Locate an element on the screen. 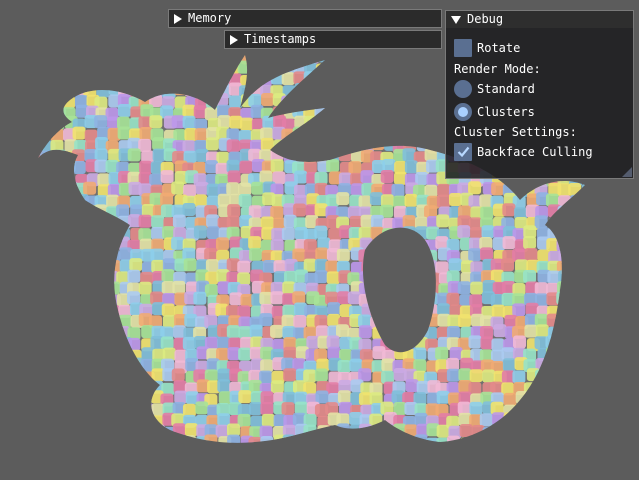 The height and width of the screenshot is (480, 639). rotate-checkbox-row: Rotate is located at coordinates (487, 48).